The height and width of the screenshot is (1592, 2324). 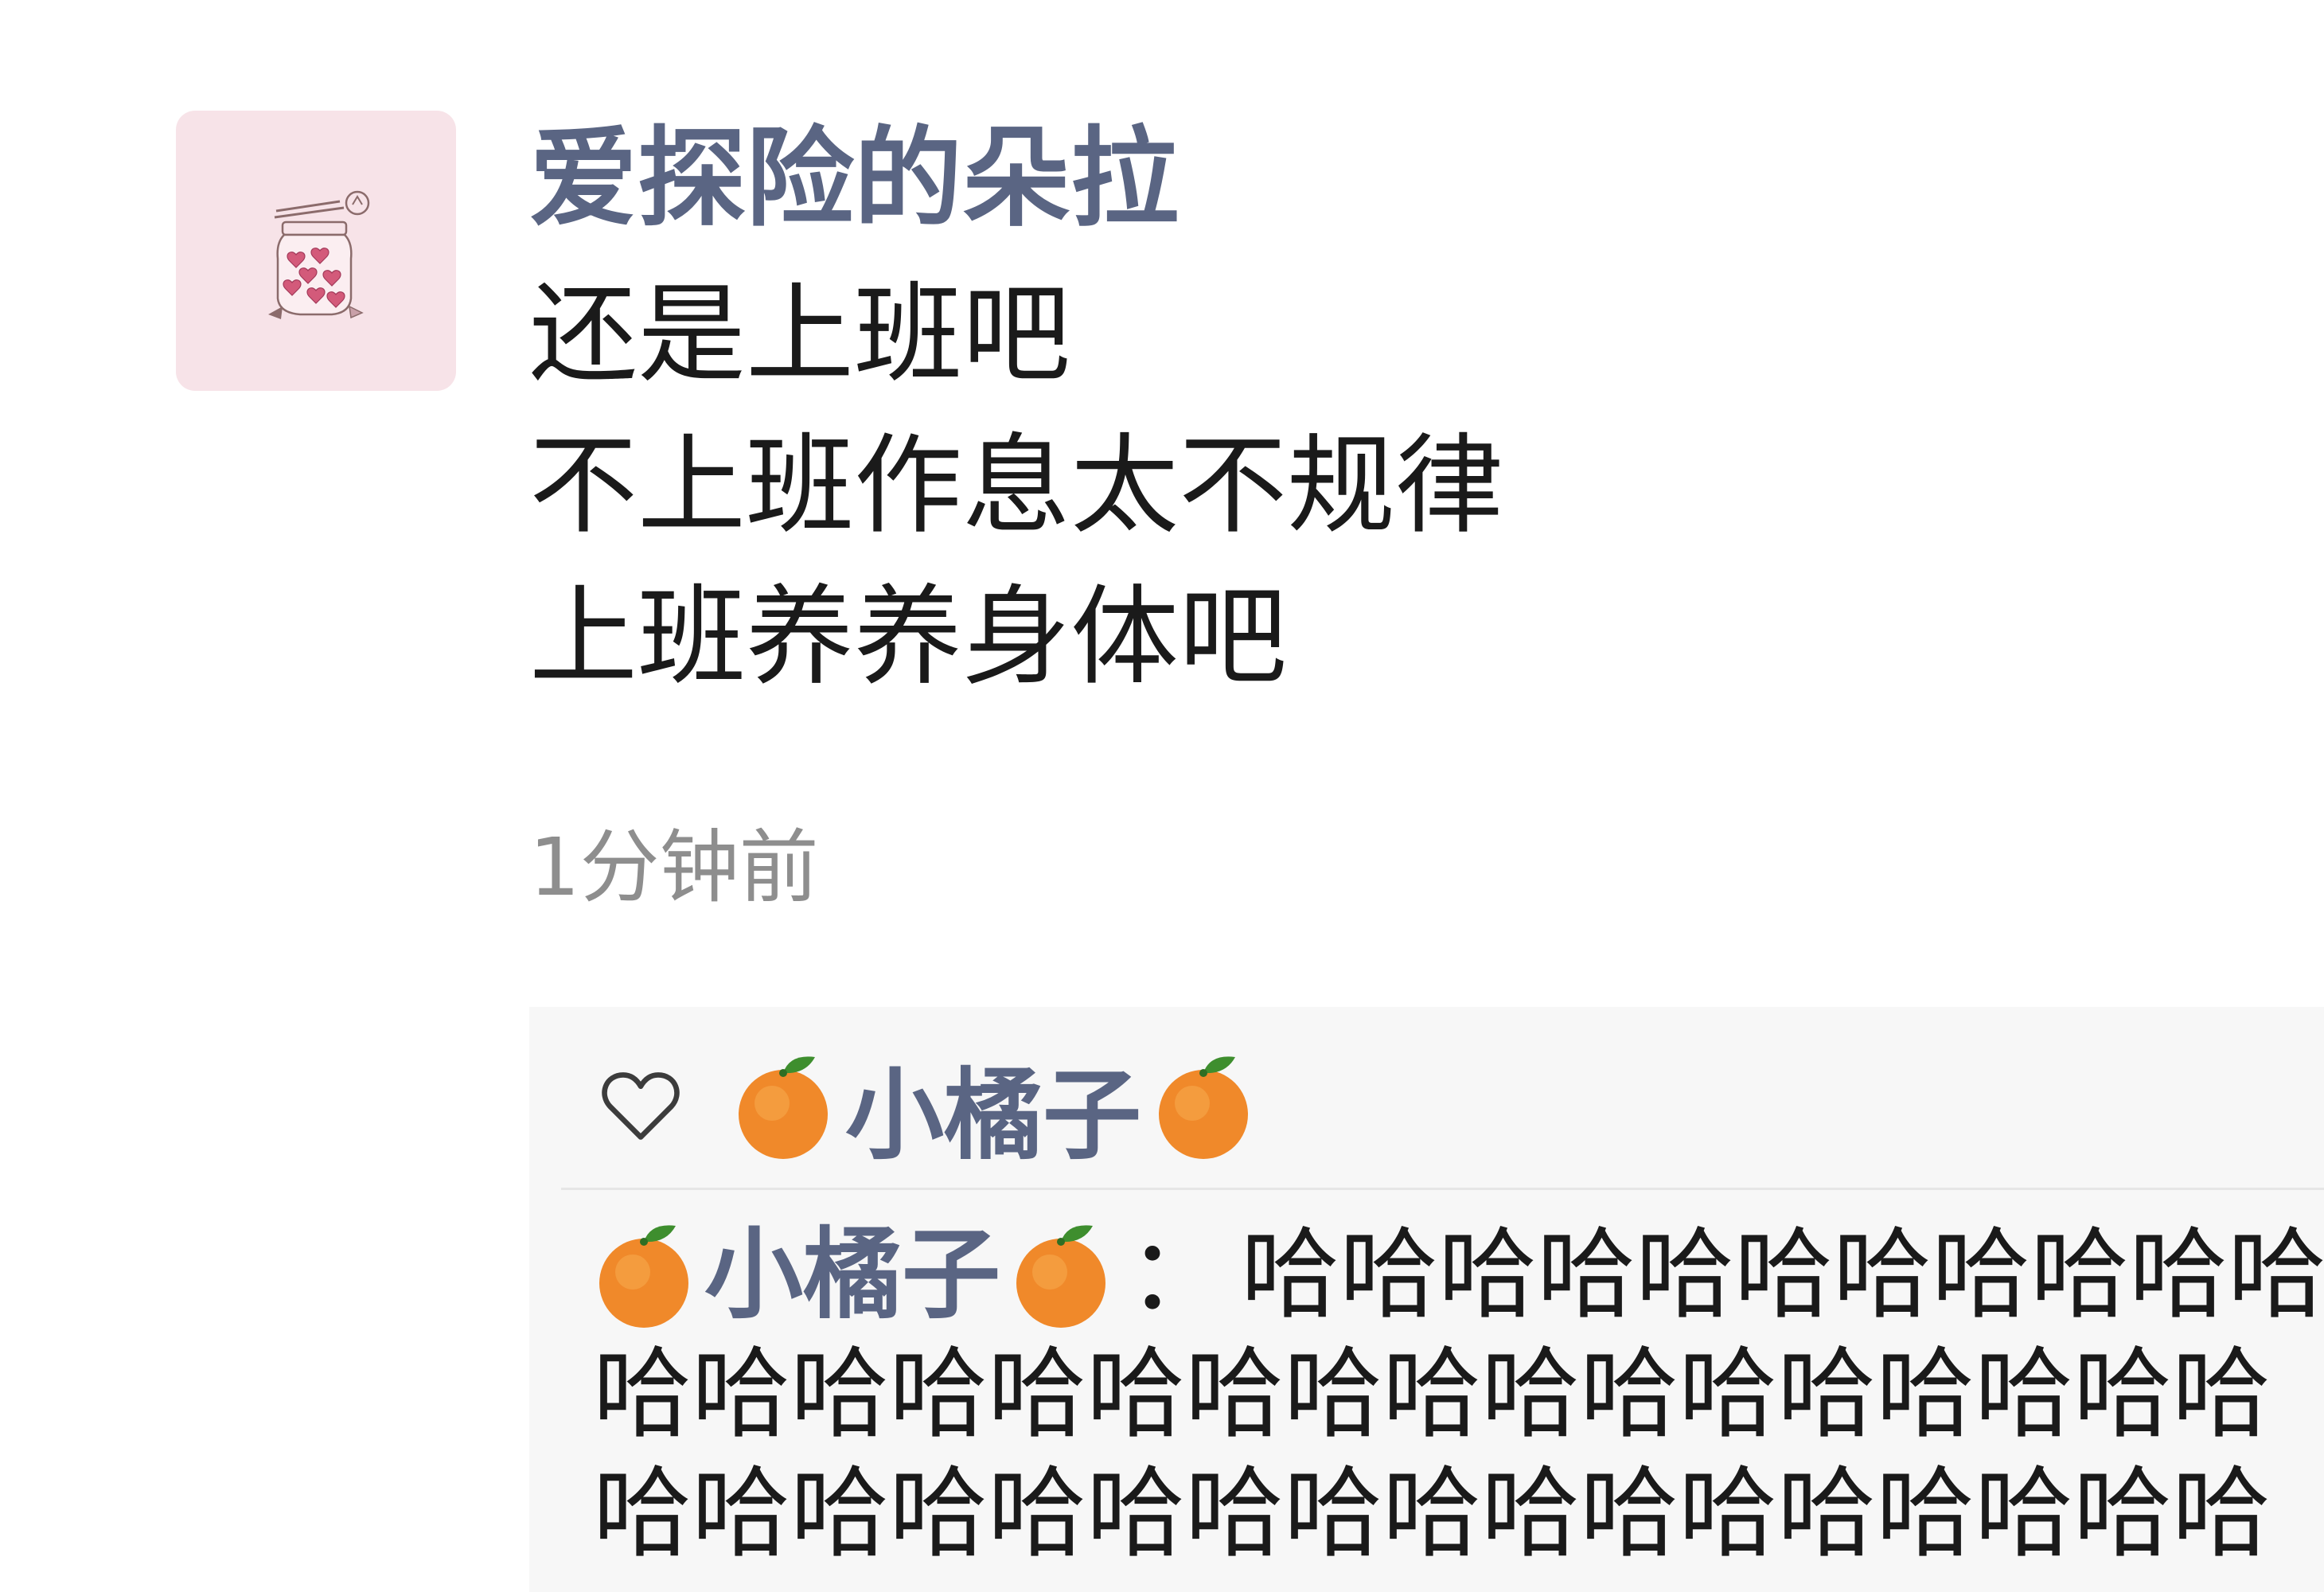 I want to click on heart-outline-icon, so click(x=640, y=1107).